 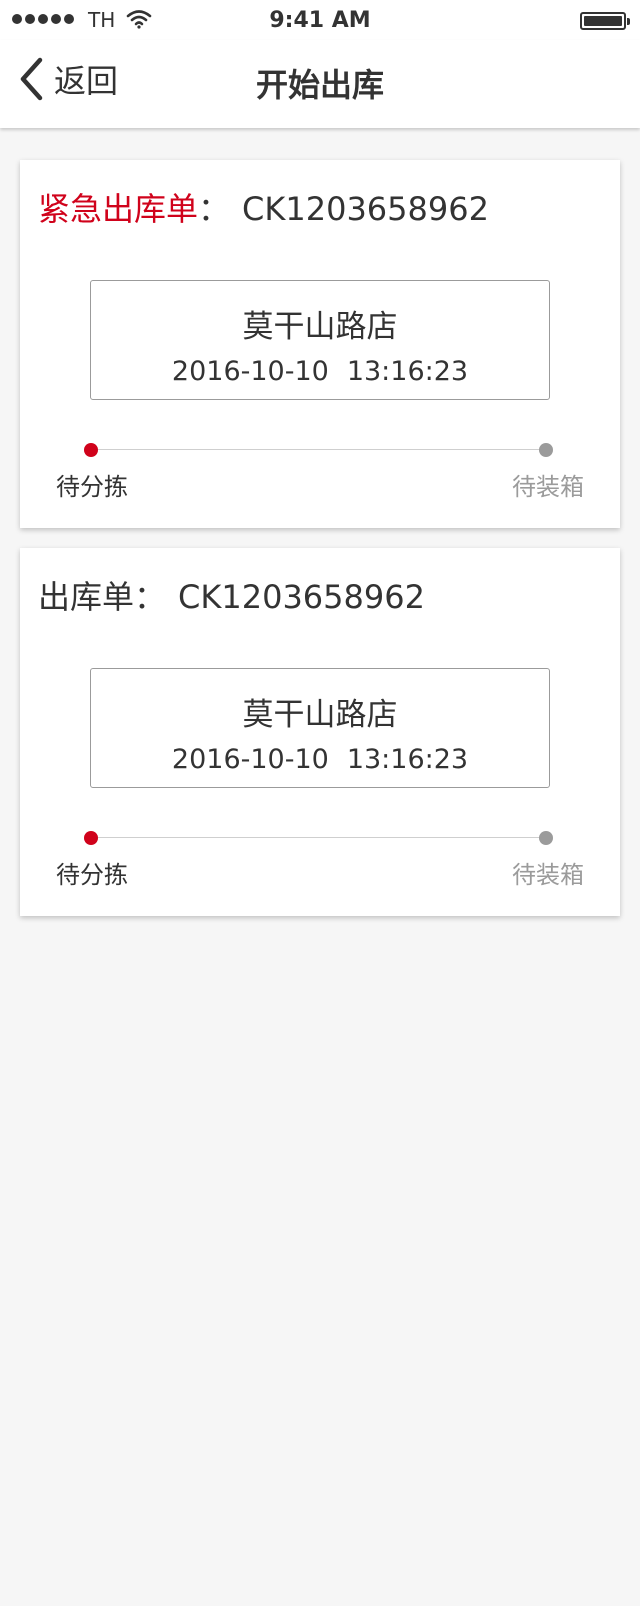 I want to click on order-header: 出库单： CK1203658962, so click(x=231, y=595).